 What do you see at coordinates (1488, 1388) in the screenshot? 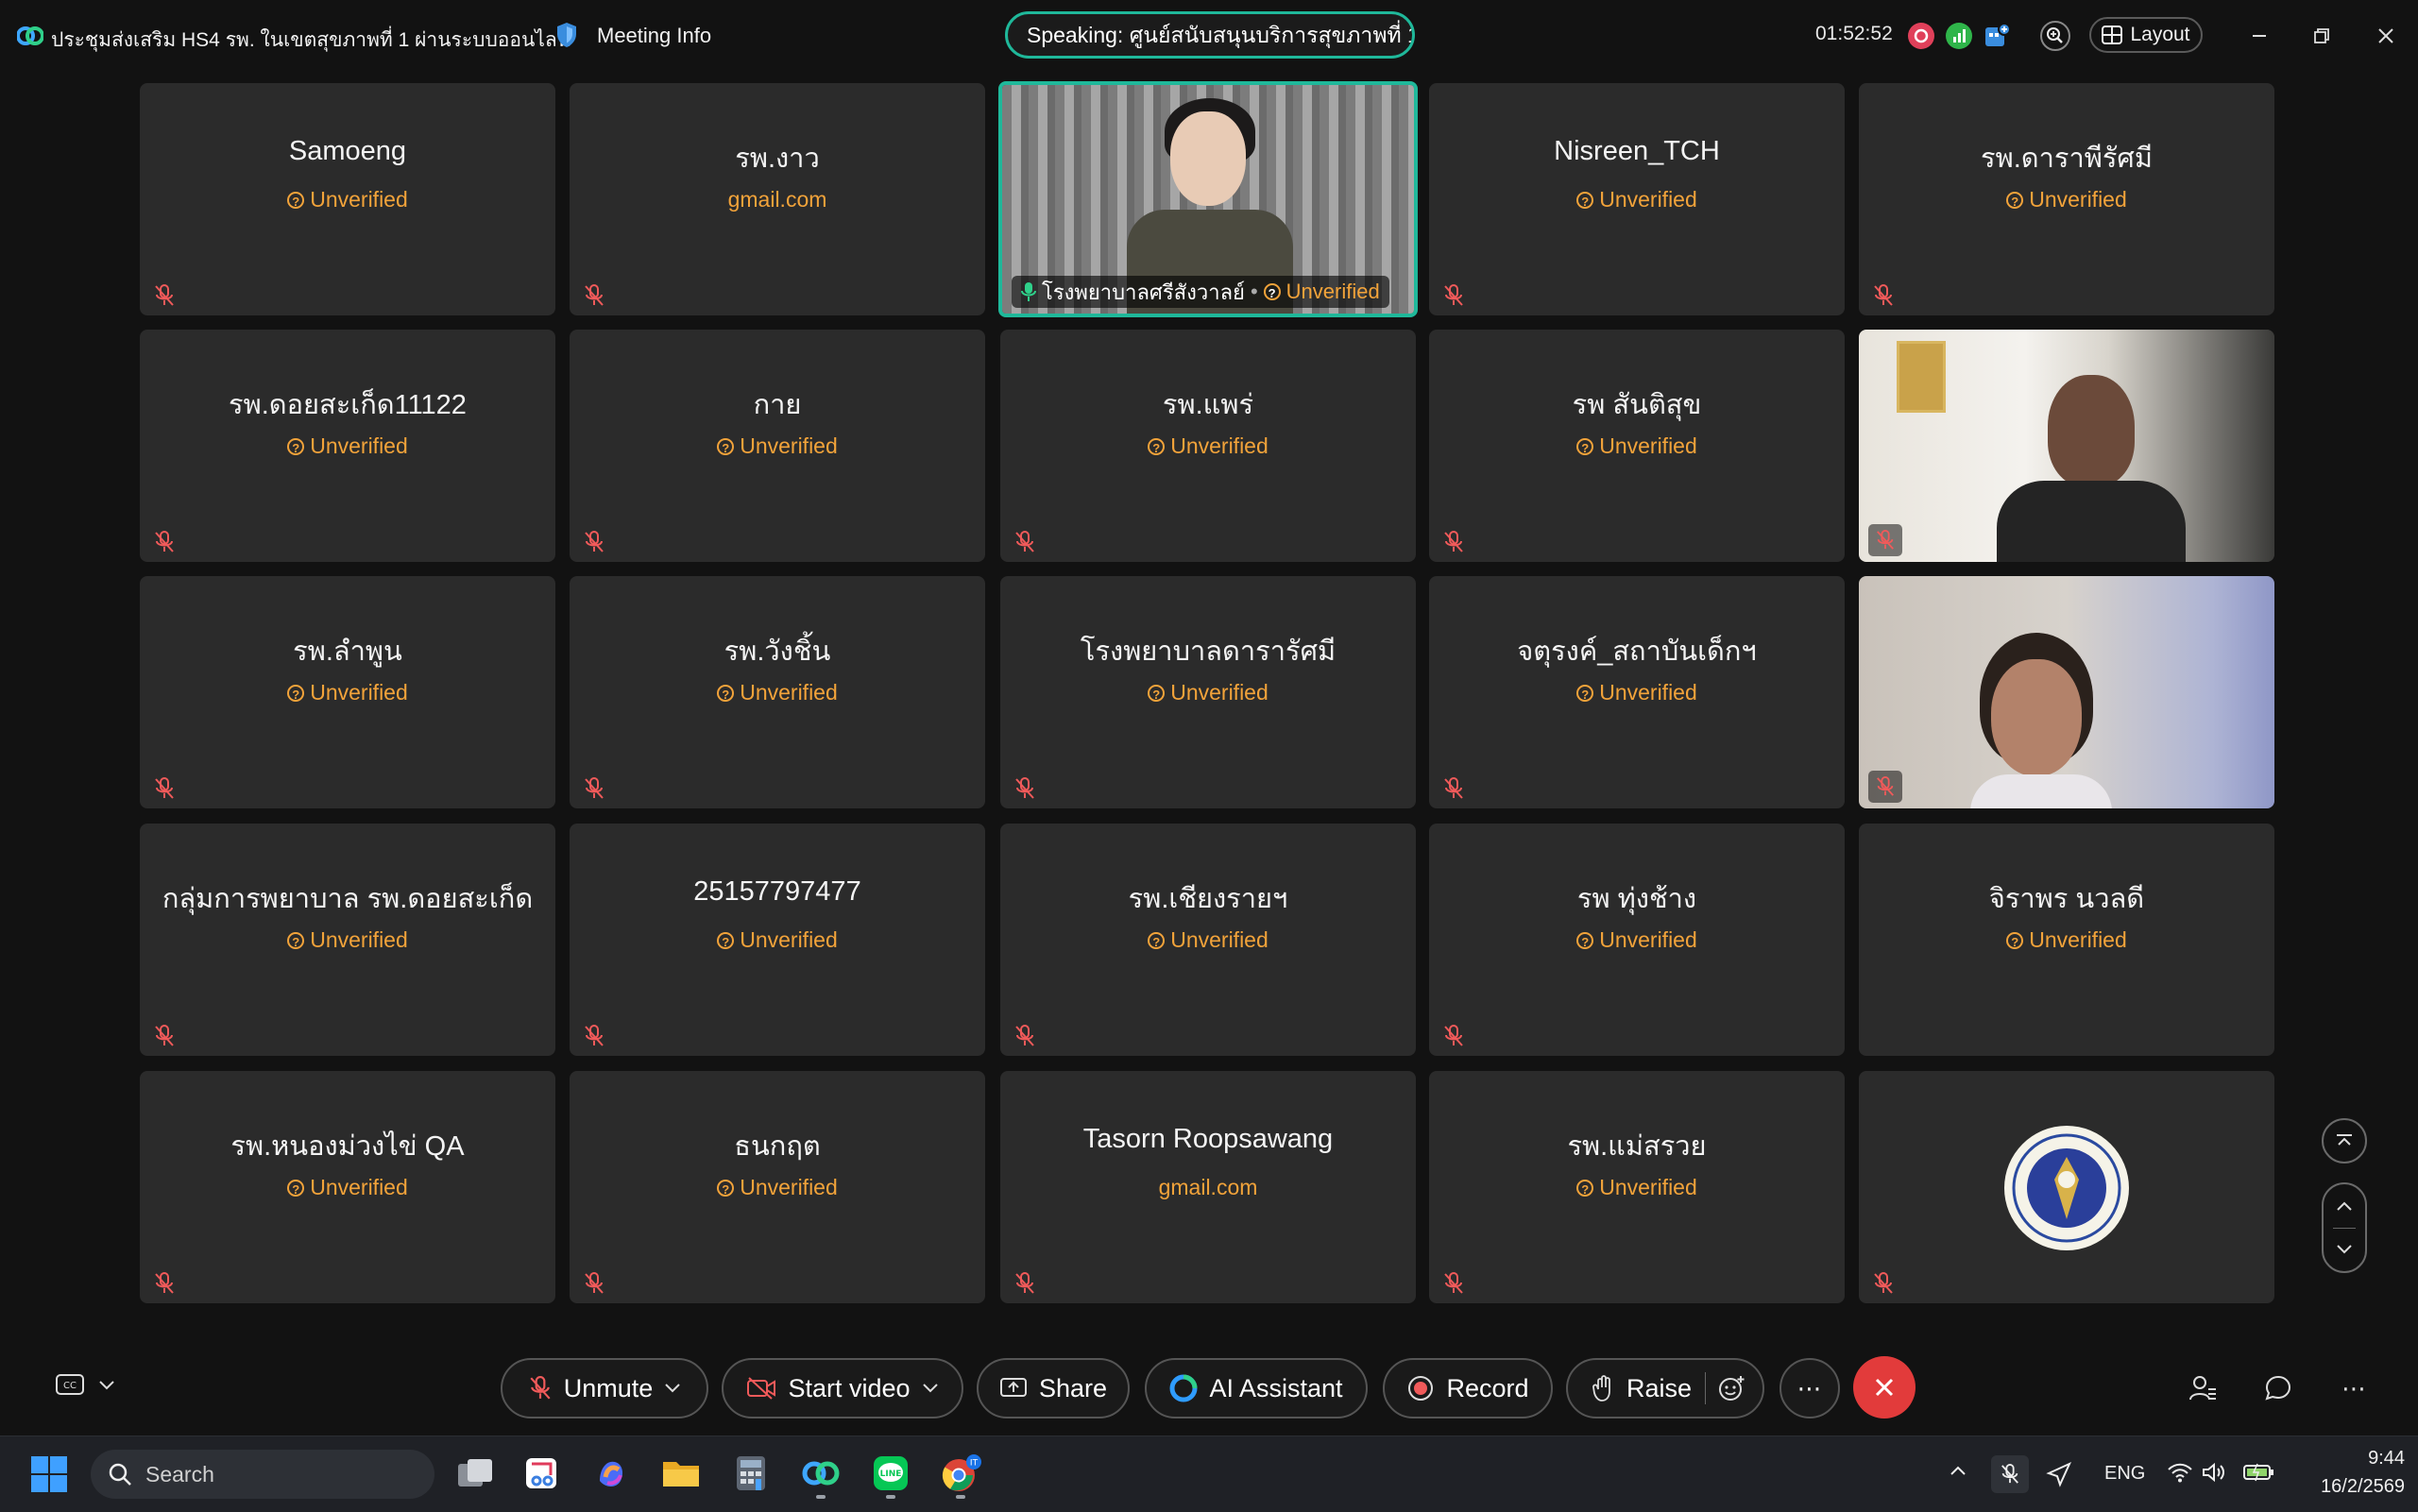
I see `record-label: Record` at bounding box center [1488, 1388].